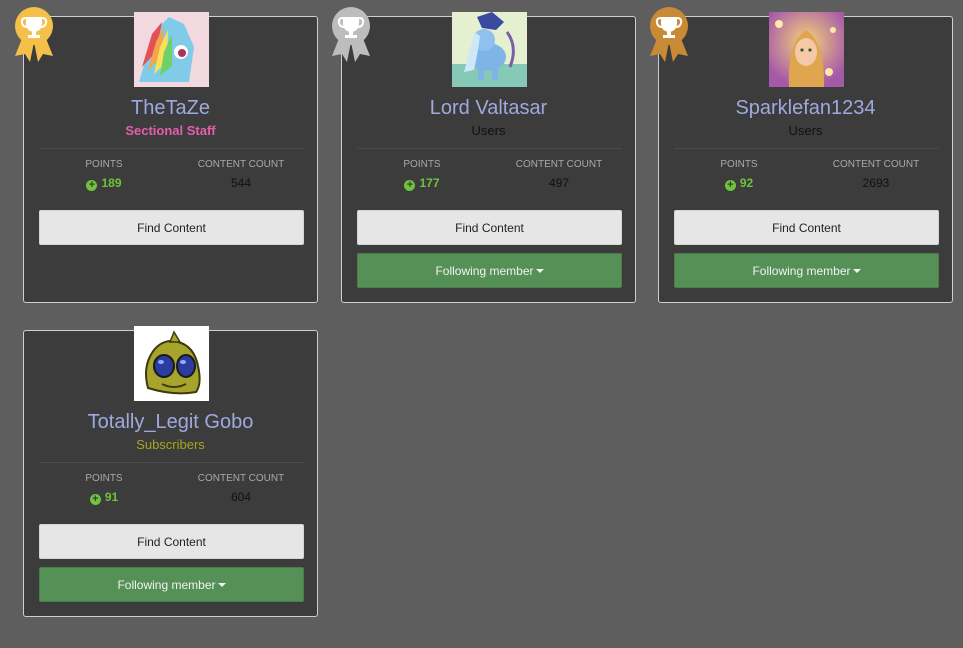  Describe the element at coordinates (241, 183) in the screenshot. I see `content-count-value: 544` at that location.